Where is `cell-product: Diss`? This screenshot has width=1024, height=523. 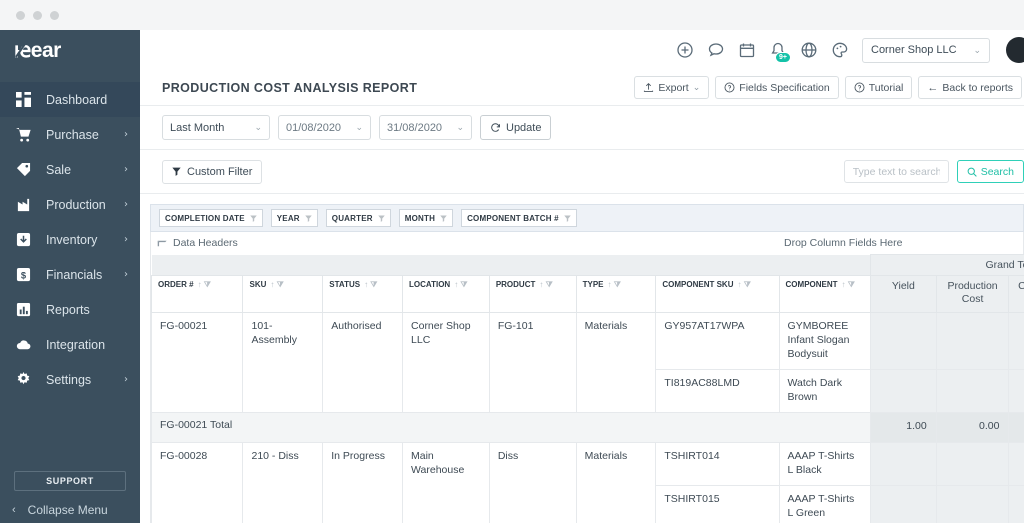 cell-product: Diss is located at coordinates (532, 482).